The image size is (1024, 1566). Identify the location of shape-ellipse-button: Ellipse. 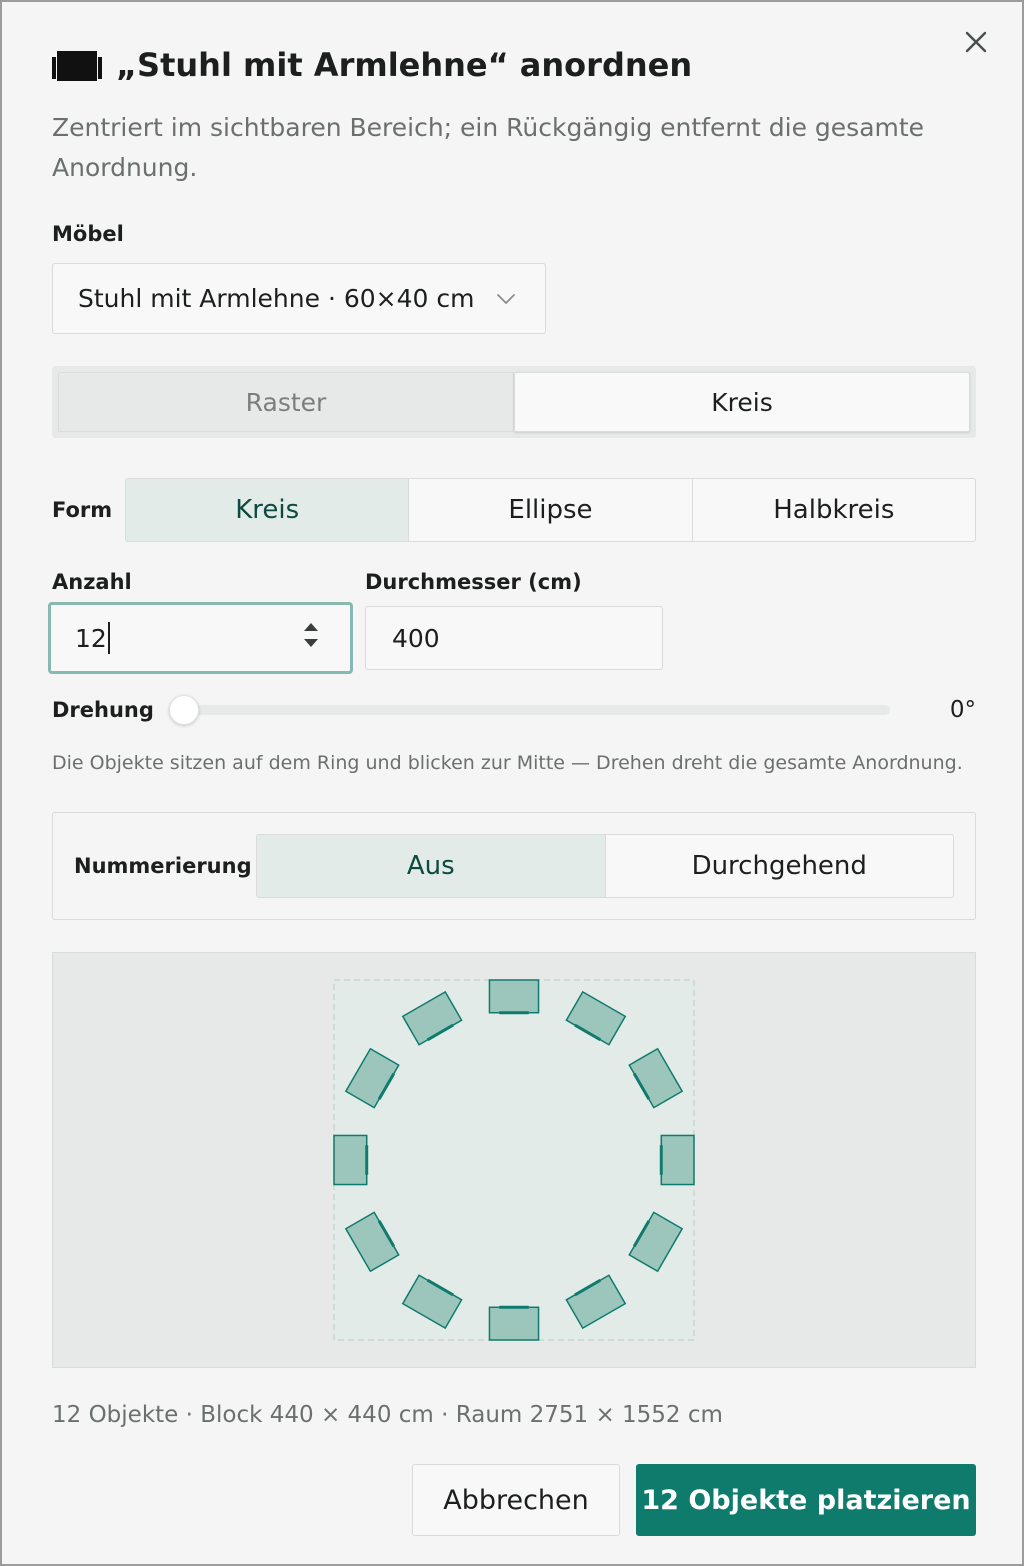
(549, 510).